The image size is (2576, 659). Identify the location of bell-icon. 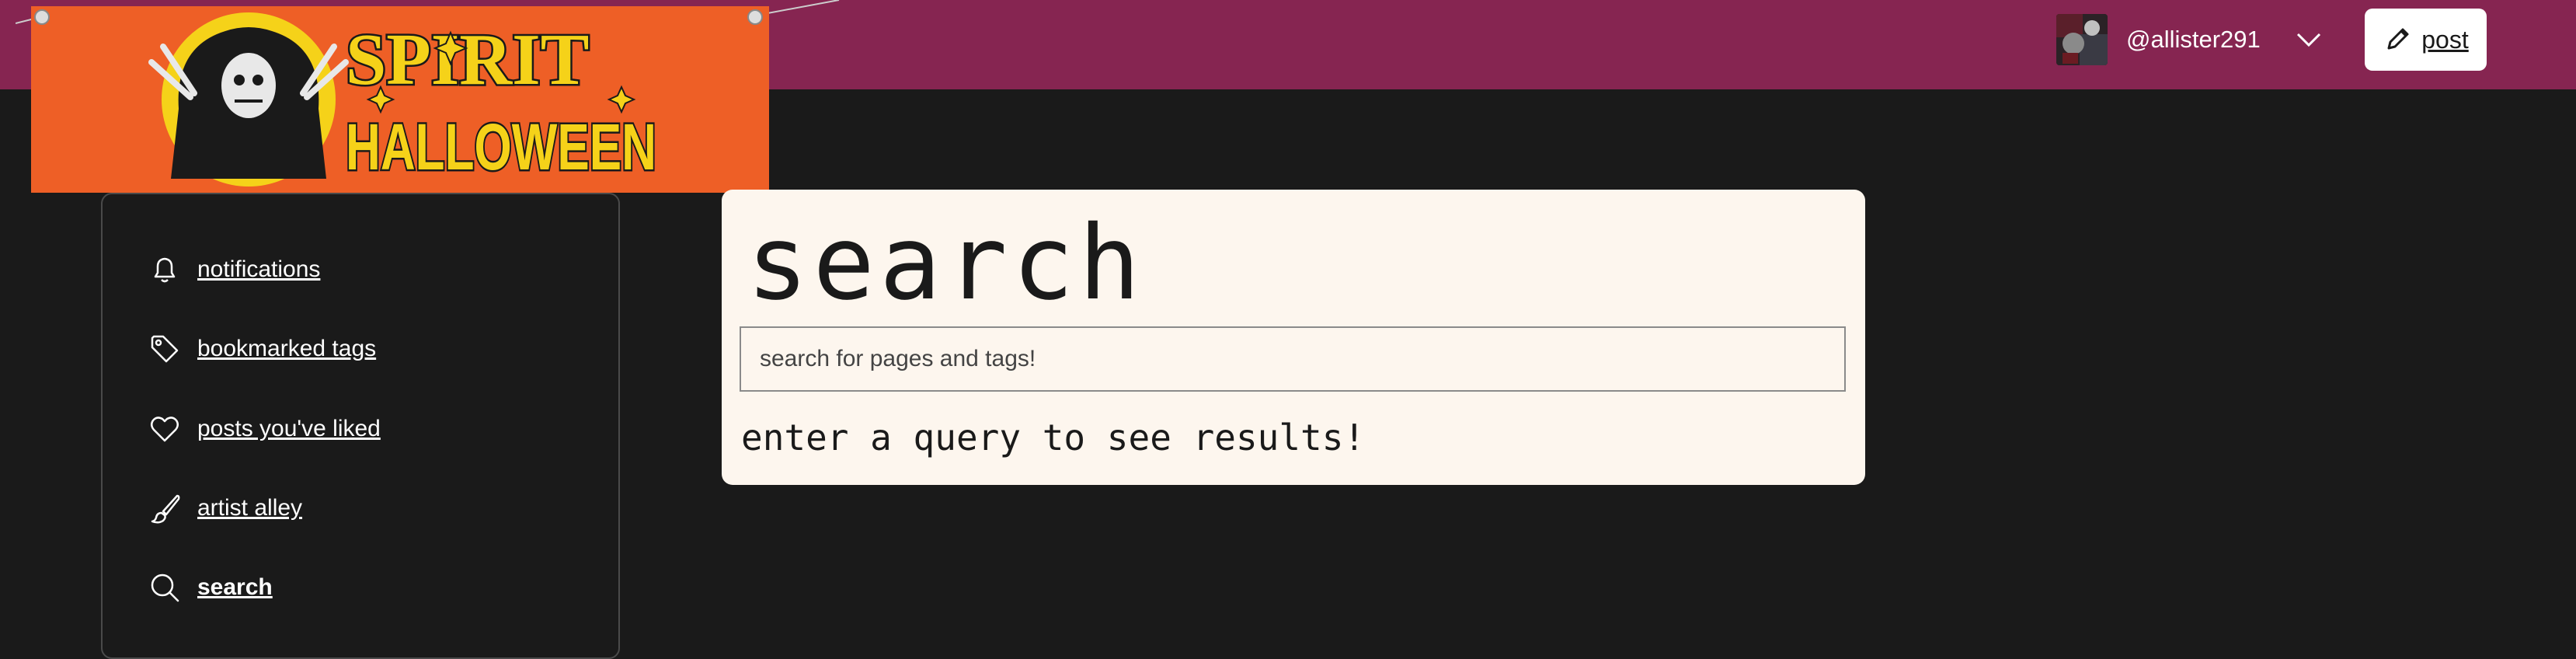
(165, 270).